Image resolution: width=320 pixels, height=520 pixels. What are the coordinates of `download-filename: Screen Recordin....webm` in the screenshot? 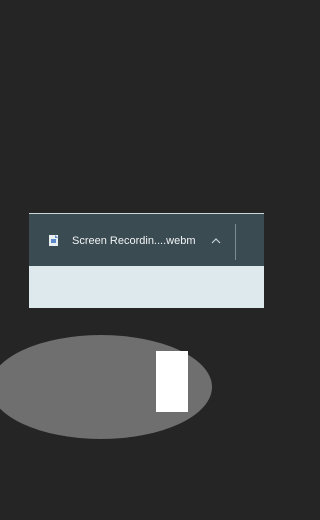 It's located at (134, 241).